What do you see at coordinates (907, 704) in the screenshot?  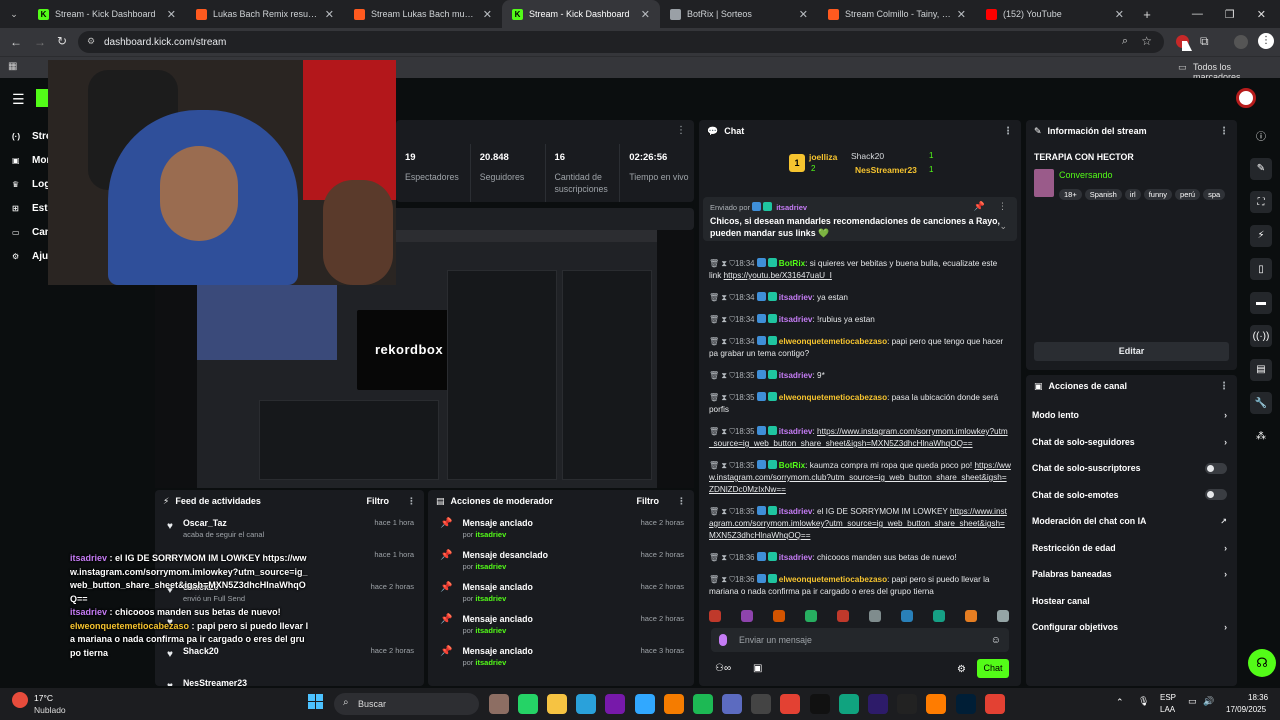 I see `live-icon` at bounding box center [907, 704].